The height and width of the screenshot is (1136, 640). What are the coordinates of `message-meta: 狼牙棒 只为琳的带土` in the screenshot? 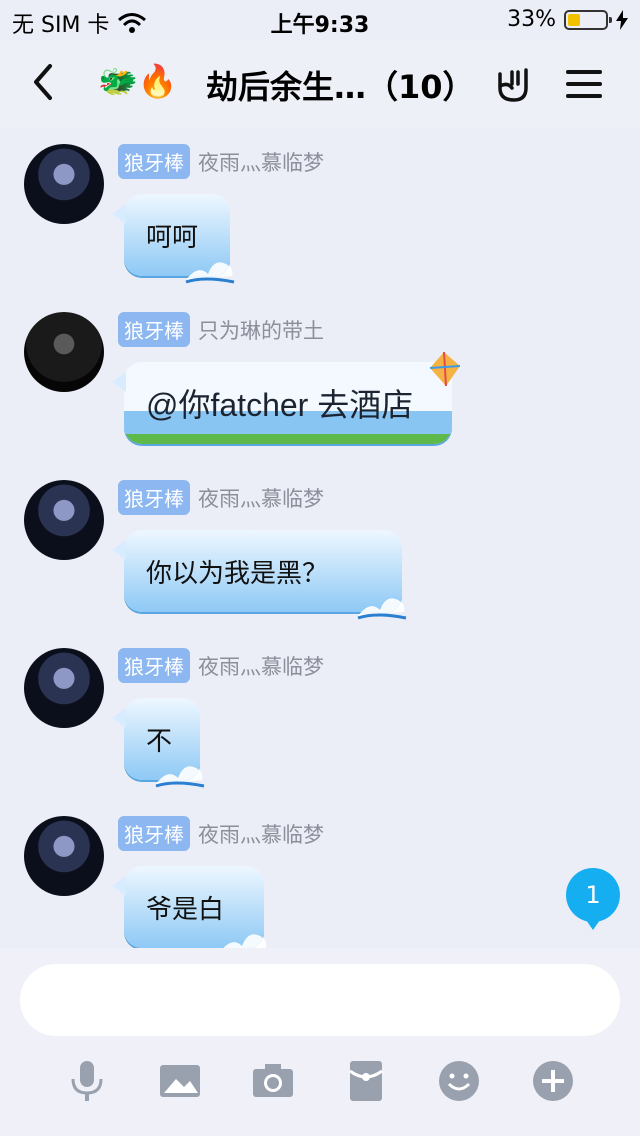 It's located at (221, 329).